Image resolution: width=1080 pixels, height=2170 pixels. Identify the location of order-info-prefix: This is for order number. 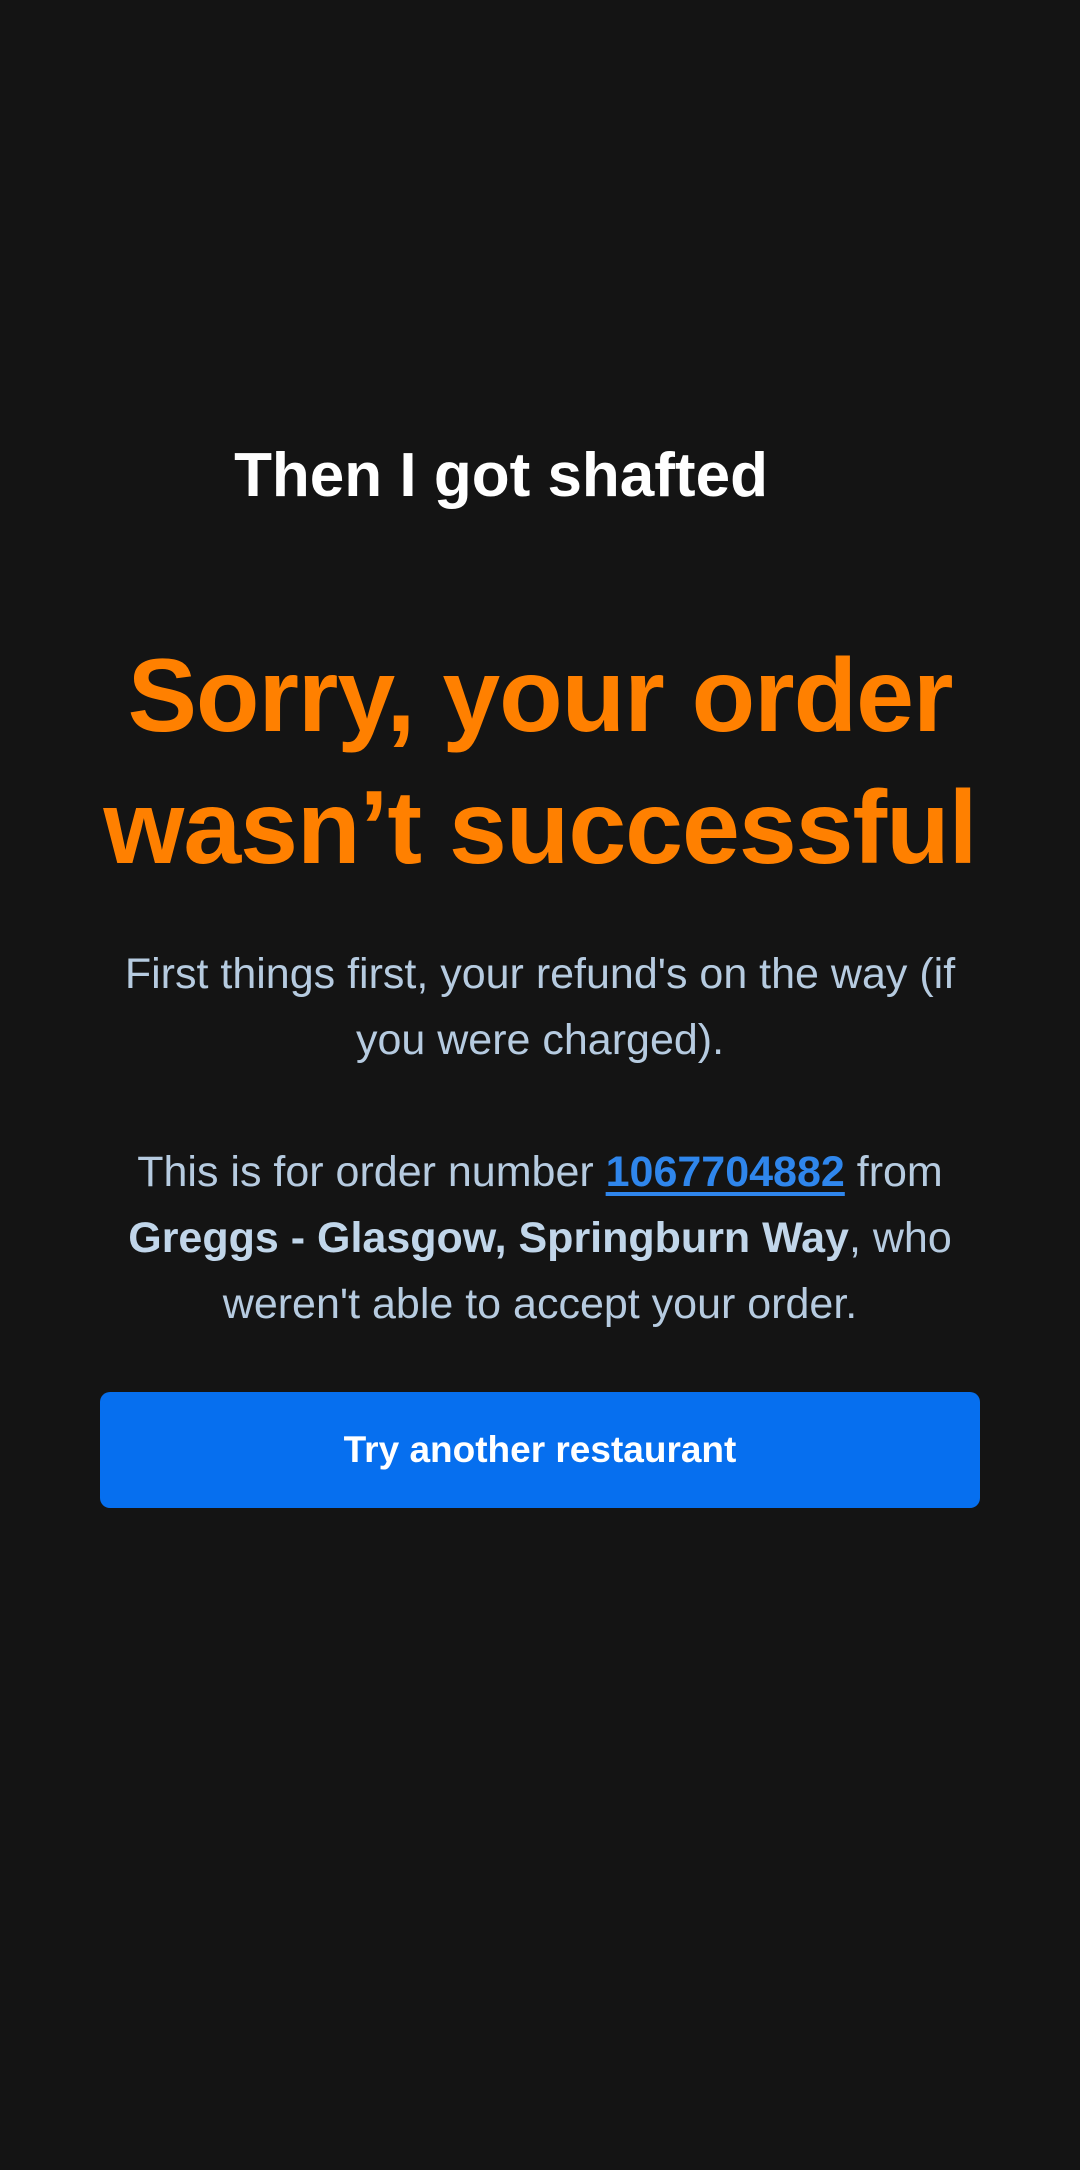
(365, 1172).